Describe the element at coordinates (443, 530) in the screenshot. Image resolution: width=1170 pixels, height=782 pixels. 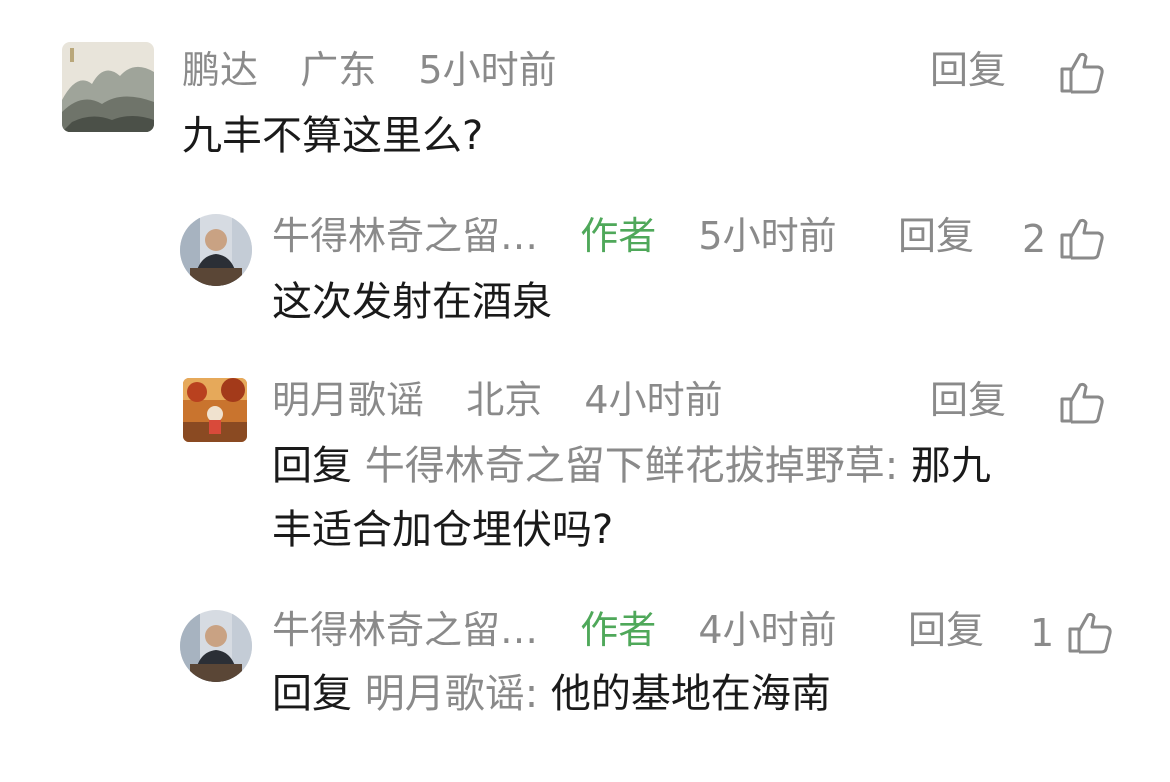
I see `comment-body-line2: 丰适合加仓埋伏吗?` at that location.